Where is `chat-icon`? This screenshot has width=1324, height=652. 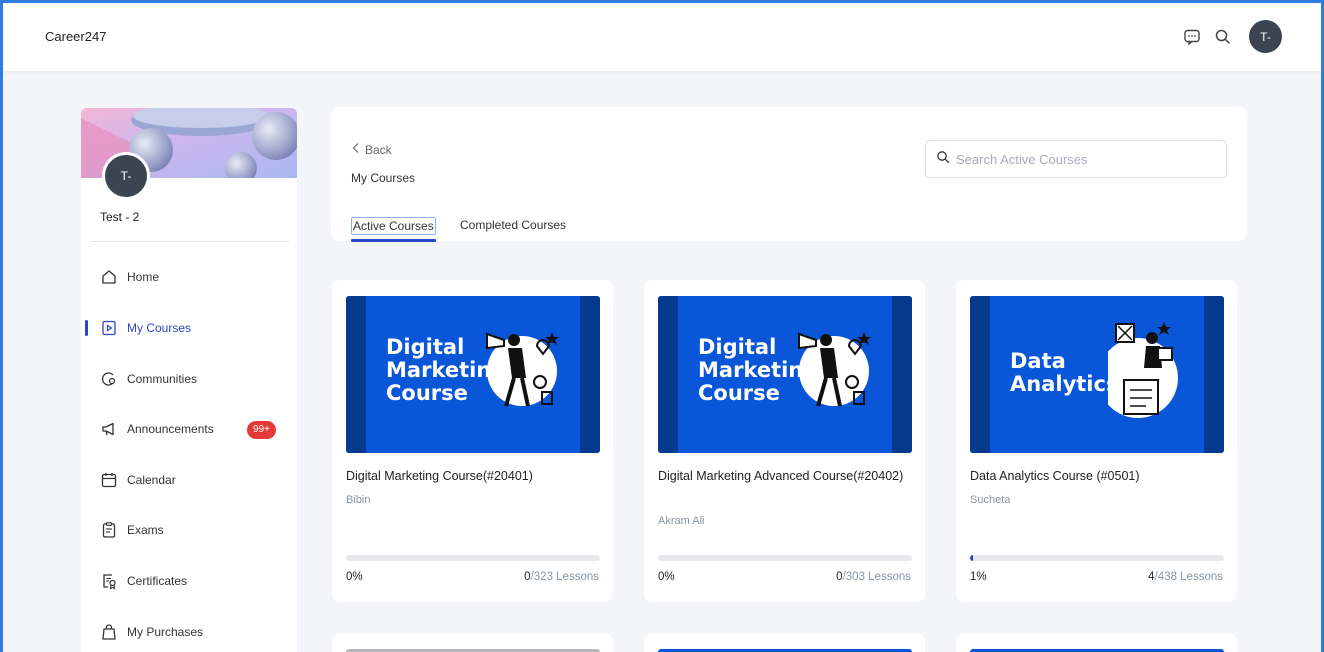 chat-icon is located at coordinates (1192, 37).